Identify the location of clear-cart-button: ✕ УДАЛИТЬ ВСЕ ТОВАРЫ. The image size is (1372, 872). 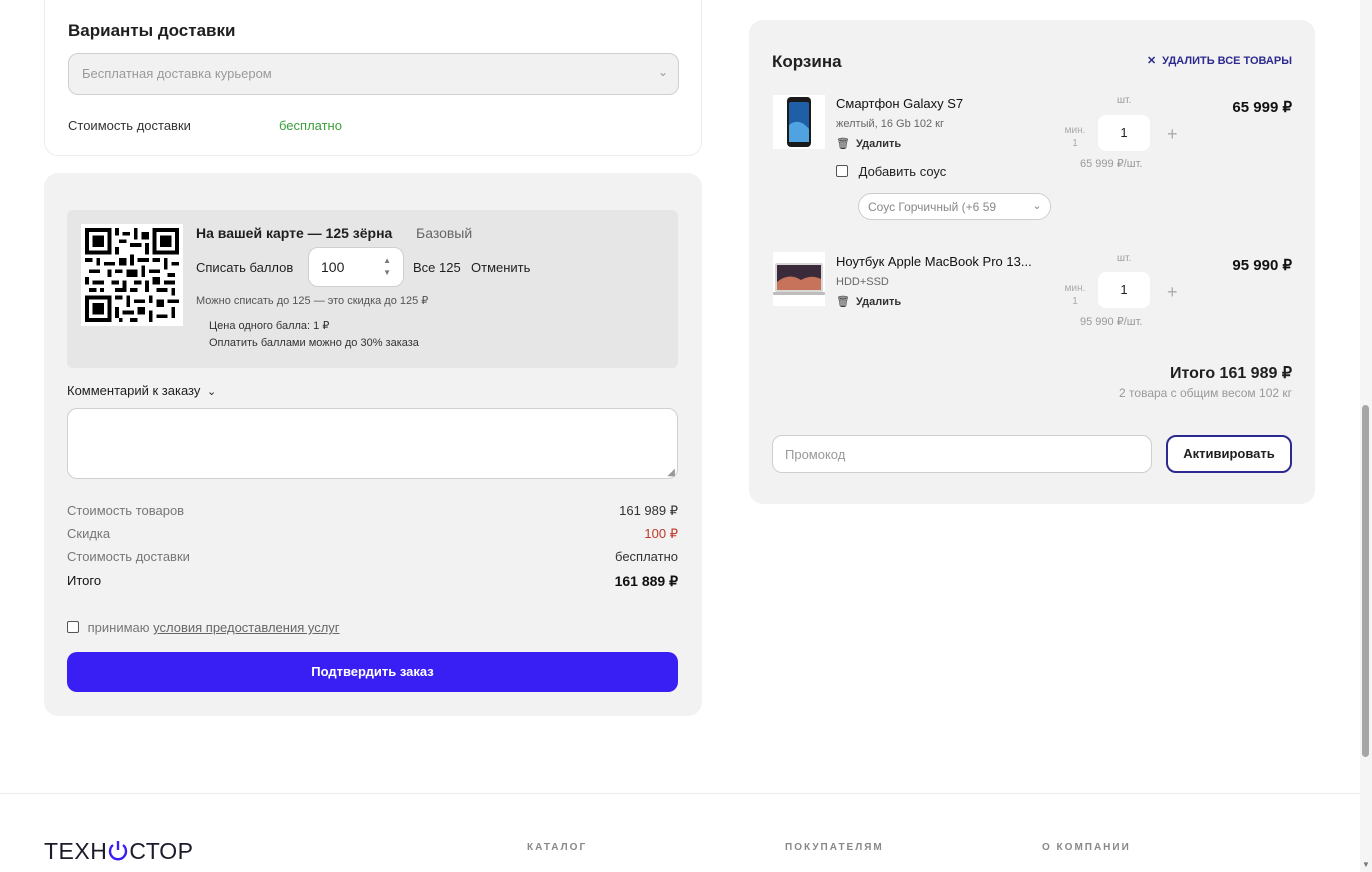
(1219, 60).